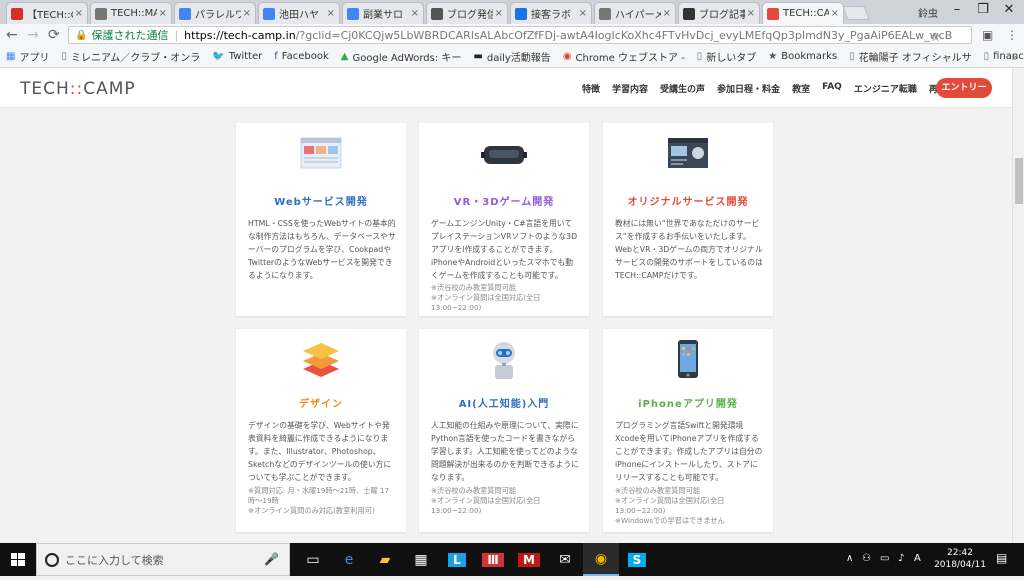 Image resolution: width=1024 pixels, height=580 pixels. I want to click on volume-icon: ♪, so click(901, 558).